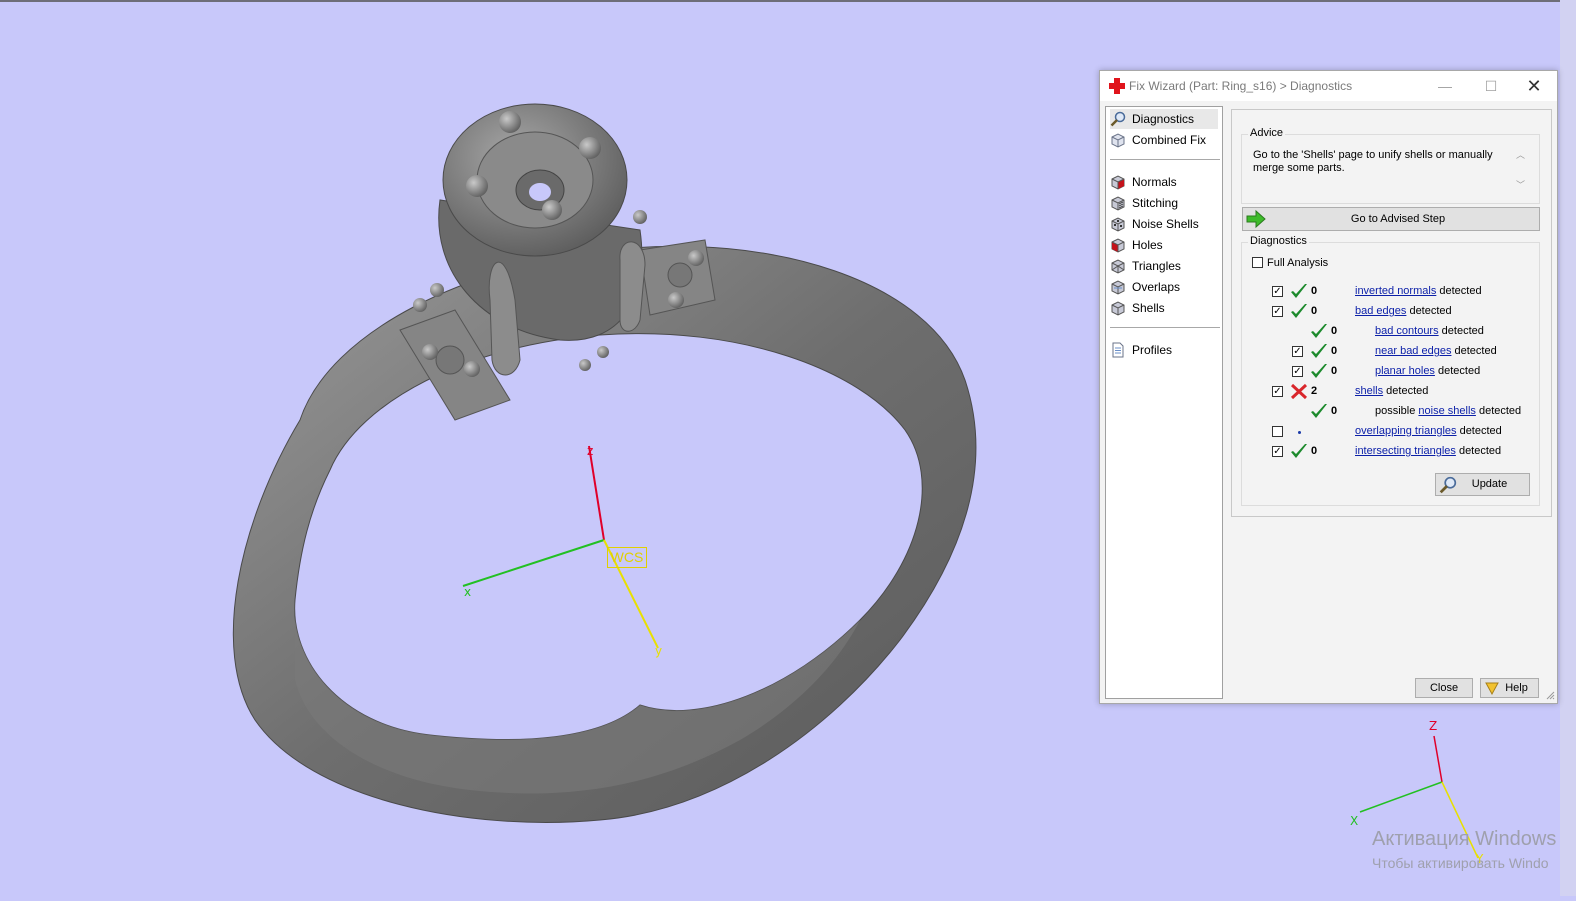  I want to click on nav-label: Overlaps, so click(1156, 287).